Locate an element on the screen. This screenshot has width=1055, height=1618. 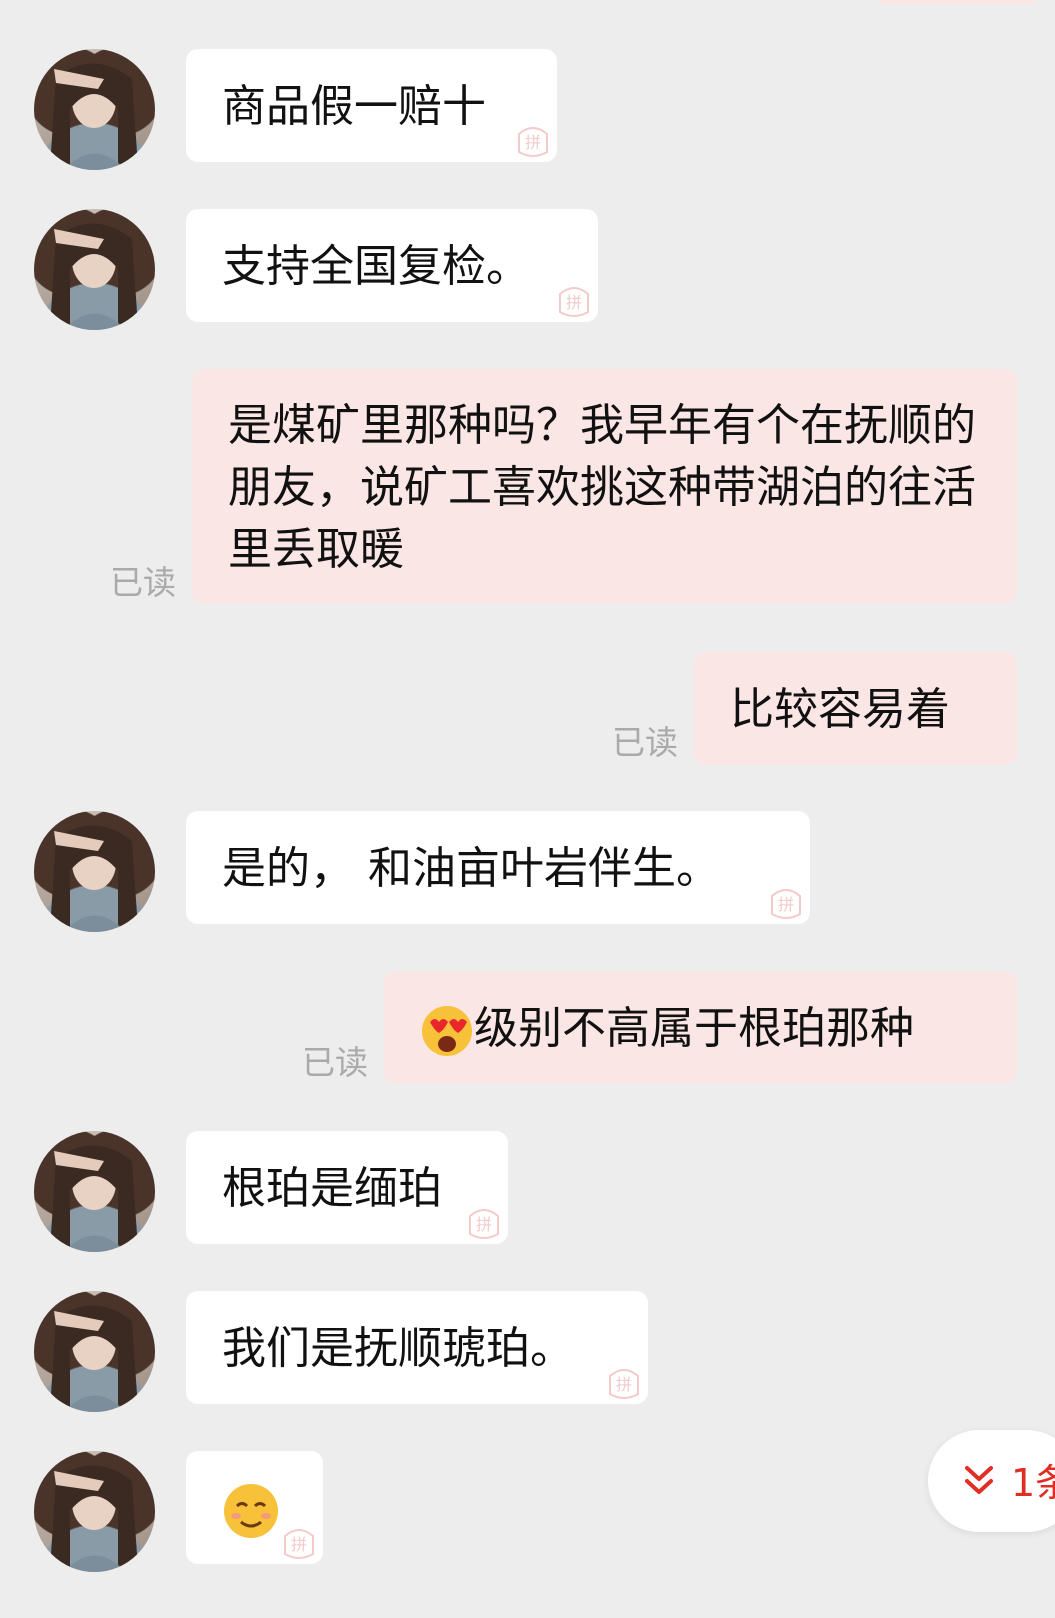
message-text: 商品假一赔十 is located at coordinates (354, 106).